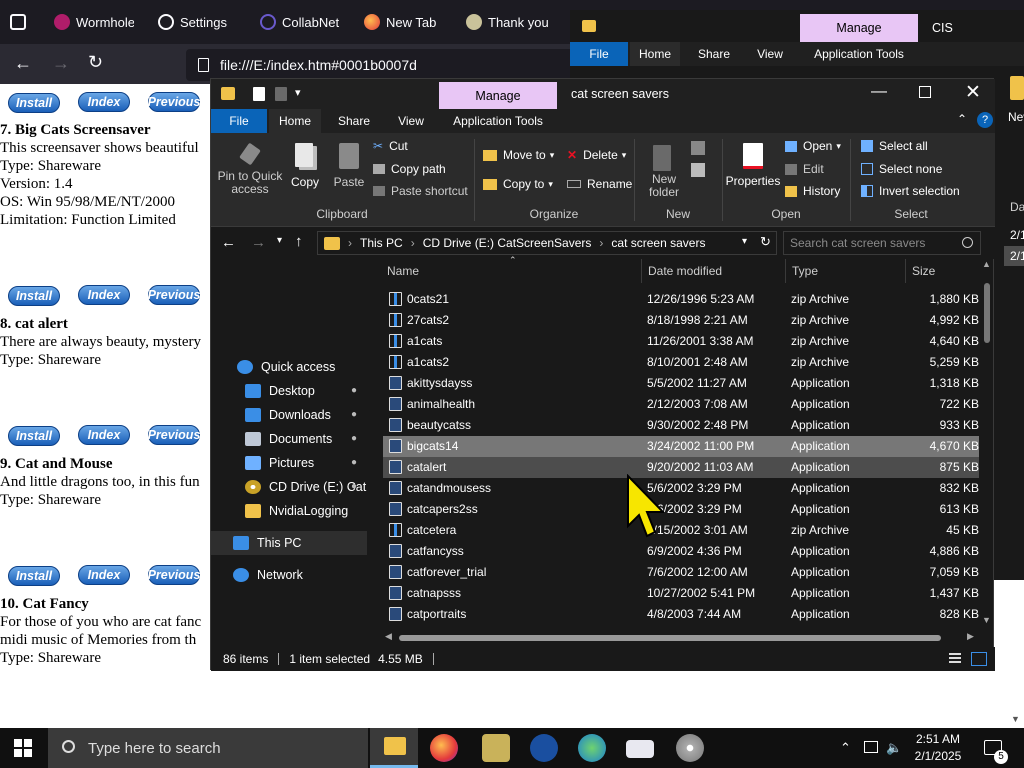  What do you see at coordinates (289, 543) in the screenshot?
I see `nav-this-pc: This PC` at bounding box center [289, 543].